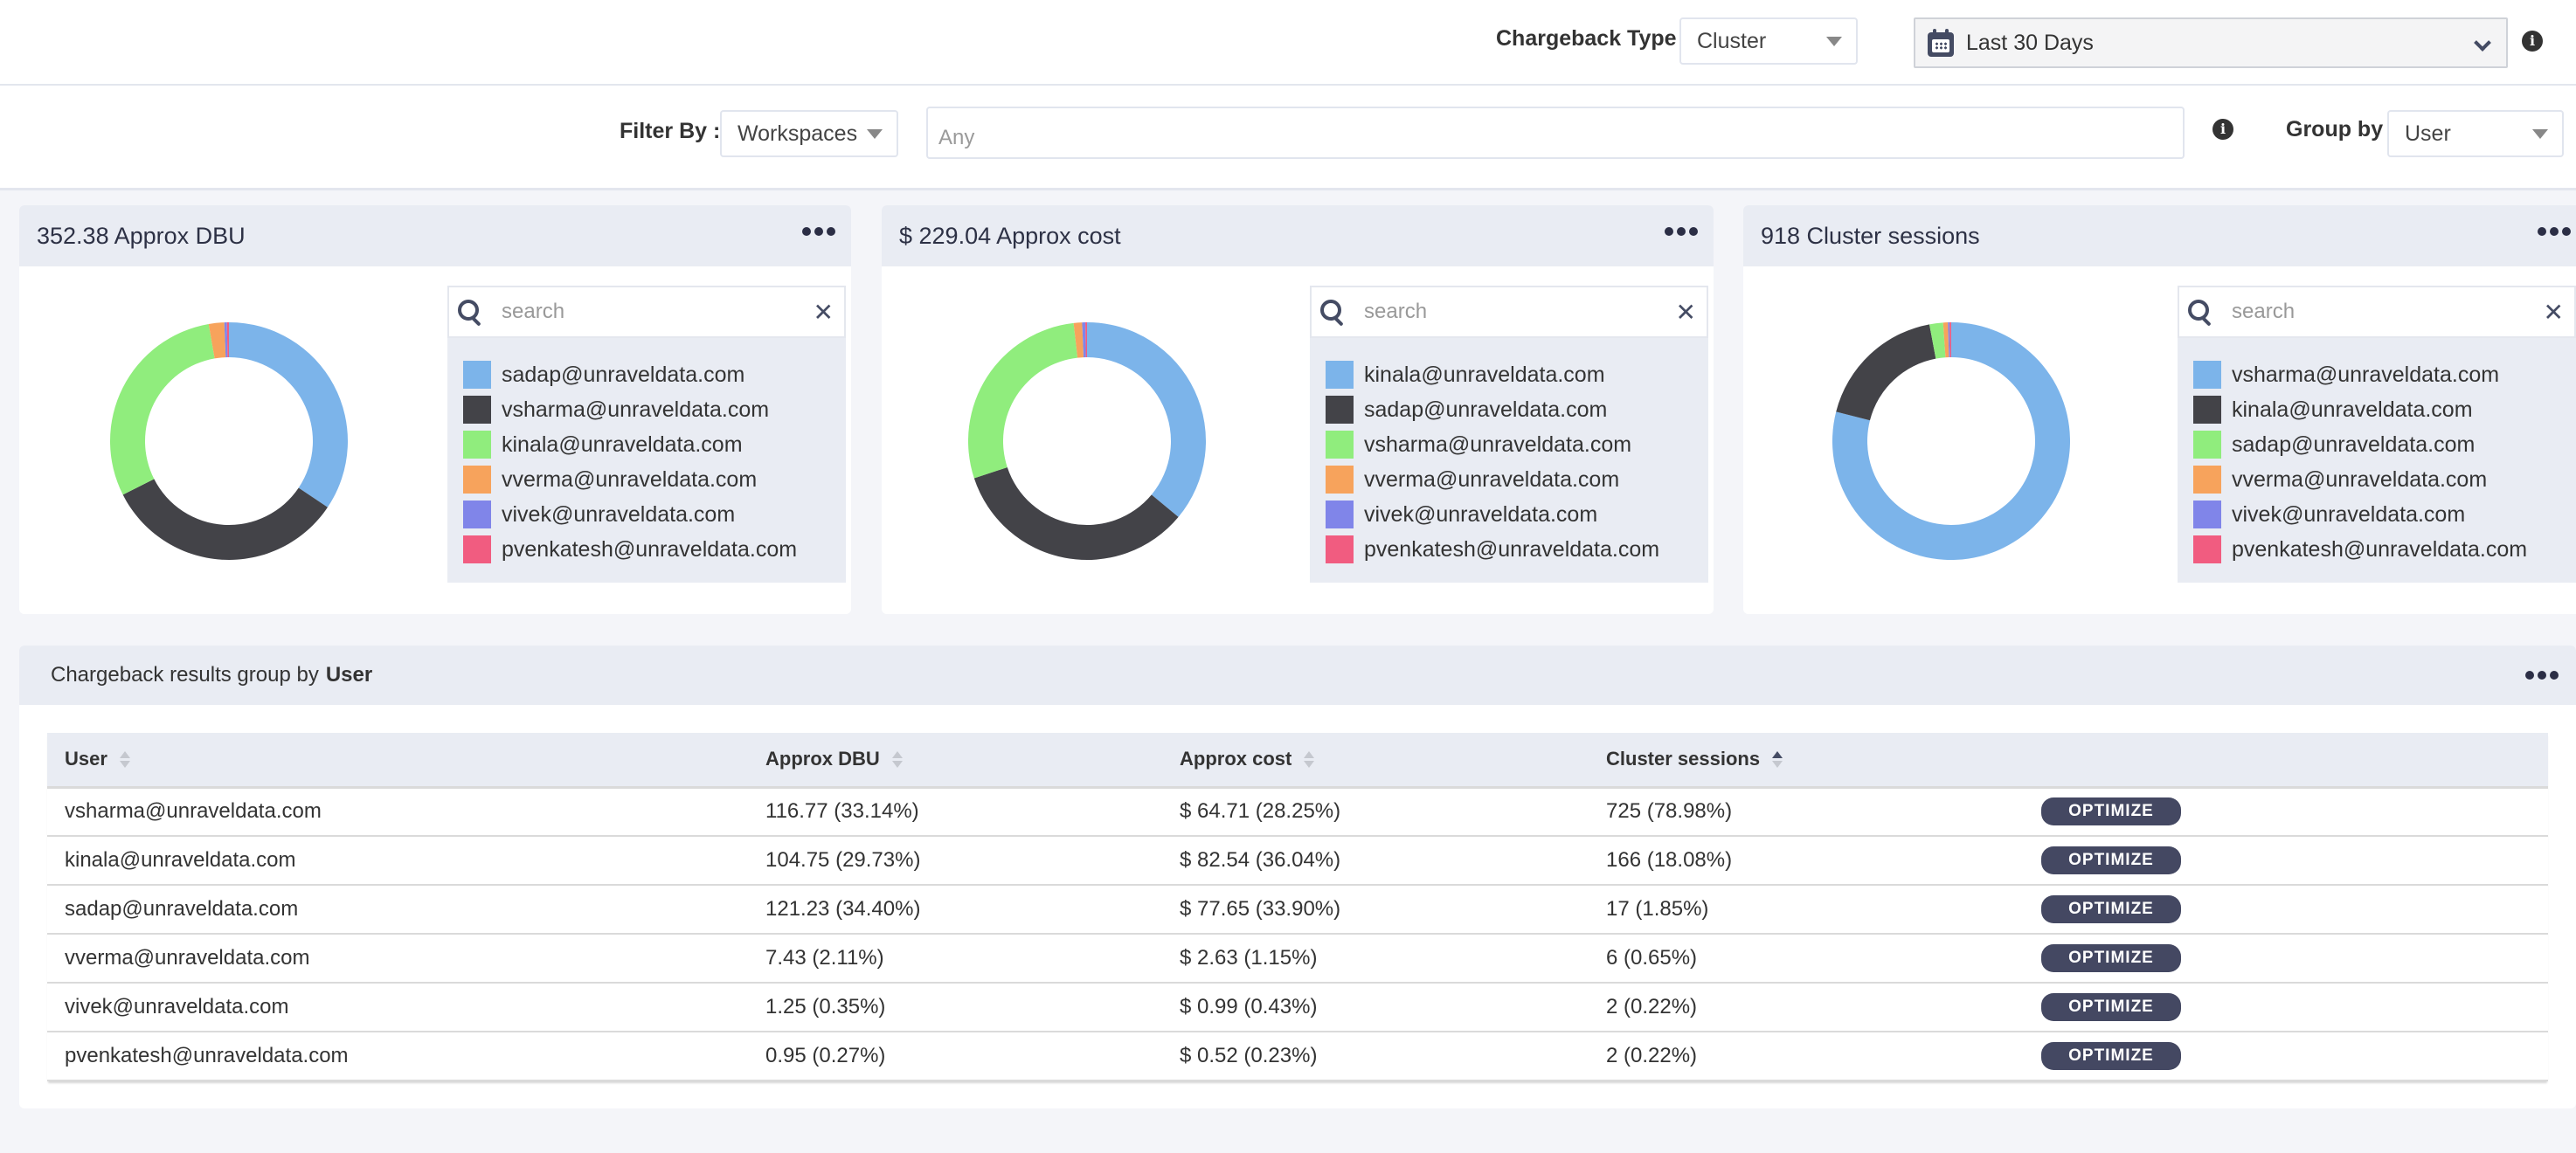  What do you see at coordinates (1492, 479) in the screenshot?
I see `legend-label: vverma@unraveldata.com` at bounding box center [1492, 479].